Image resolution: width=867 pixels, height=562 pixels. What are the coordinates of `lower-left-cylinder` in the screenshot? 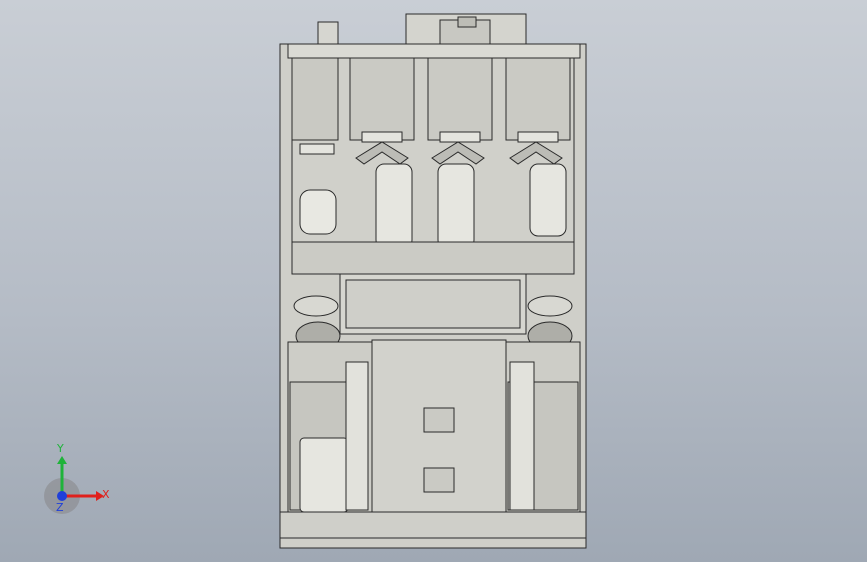 It's located at (324, 475).